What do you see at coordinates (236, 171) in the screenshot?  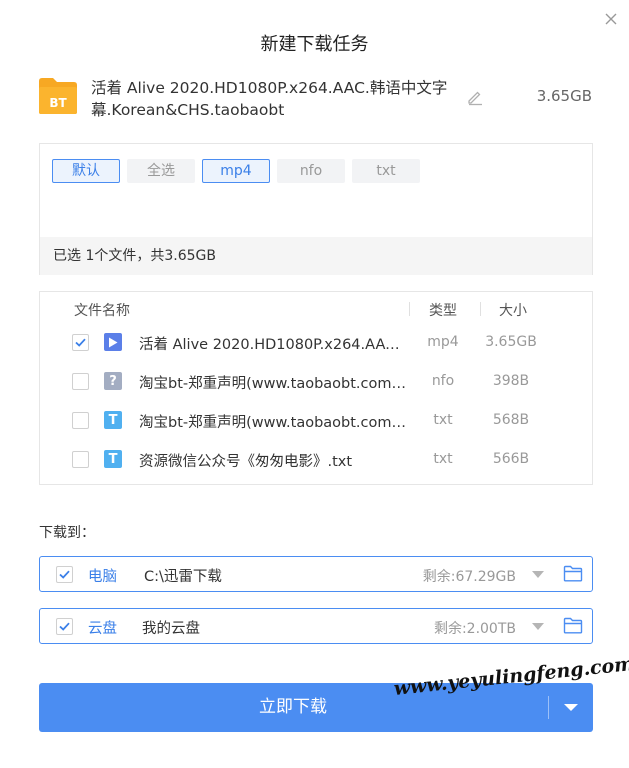 I see `filter-chip-mp4: mp4` at bounding box center [236, 171].